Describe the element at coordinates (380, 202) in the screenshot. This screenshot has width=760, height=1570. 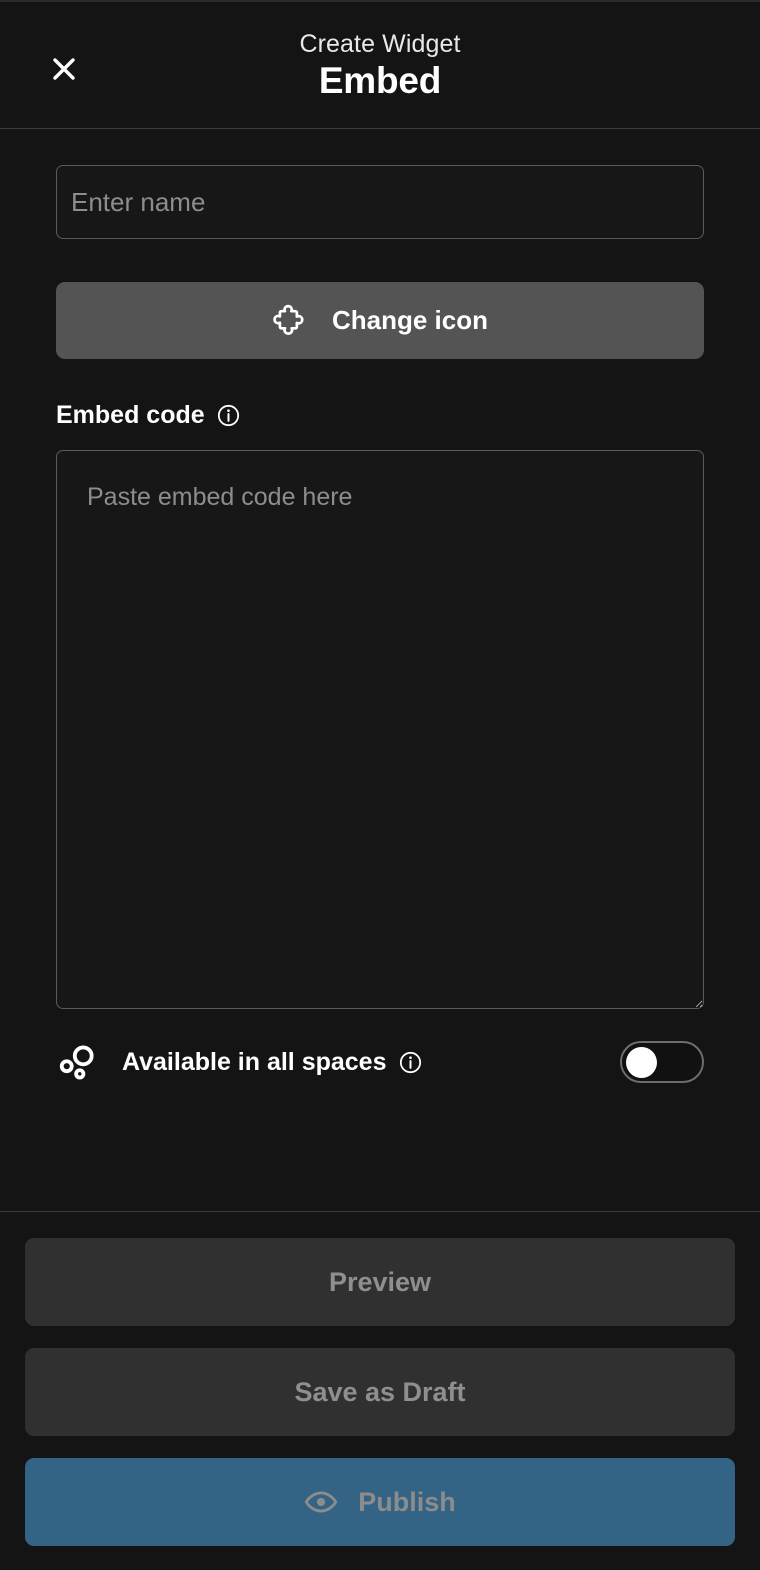
I see `widget-name-input` at that location.